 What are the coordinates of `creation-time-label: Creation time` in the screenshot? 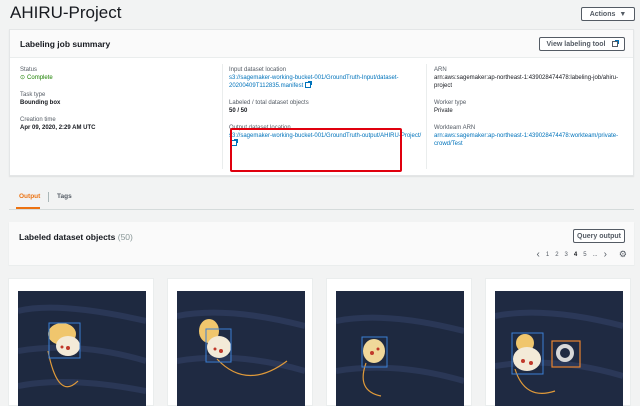 It's located at (38, 120).